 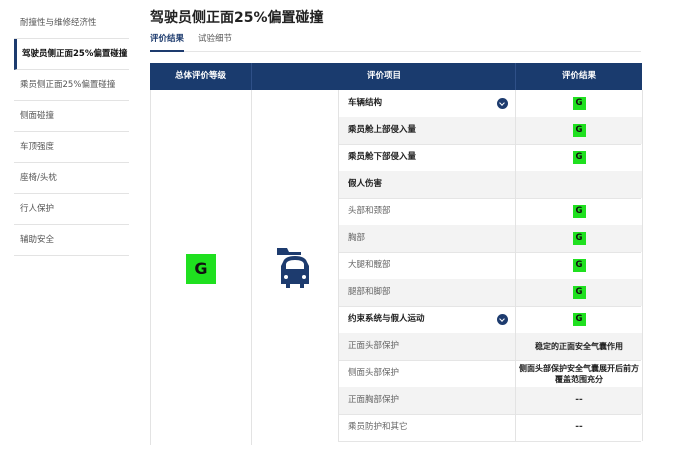 What do you see at coordinates (427, 103) in the screenshot?
I see `item-cell: 车辆结构` at bounding box center [427, 103].